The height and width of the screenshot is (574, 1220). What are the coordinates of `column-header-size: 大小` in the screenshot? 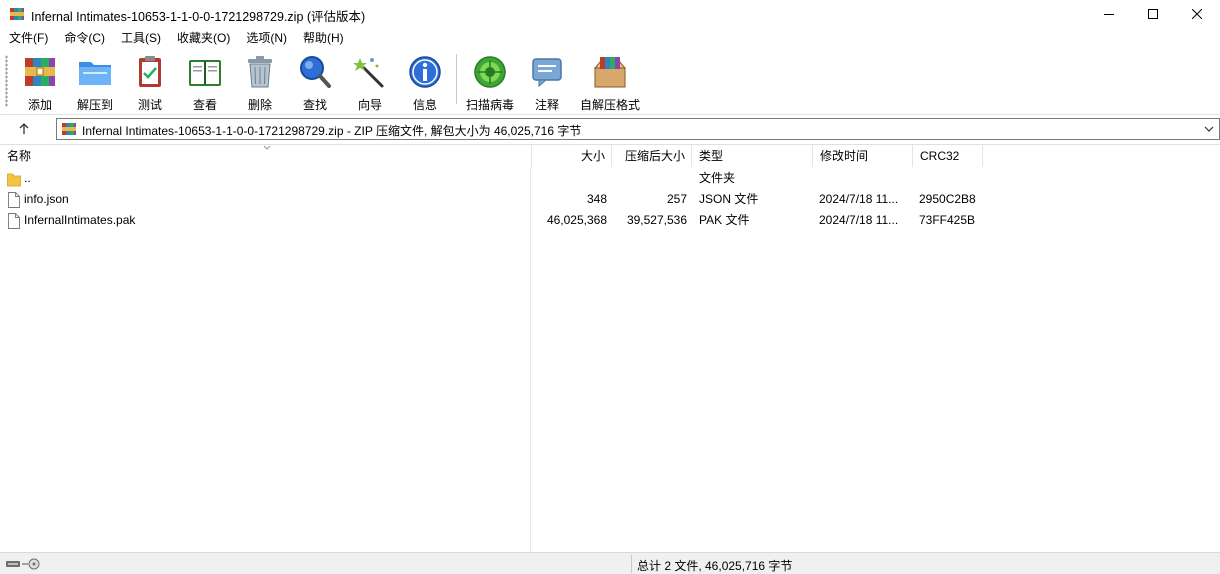 It's located at (572, 156).